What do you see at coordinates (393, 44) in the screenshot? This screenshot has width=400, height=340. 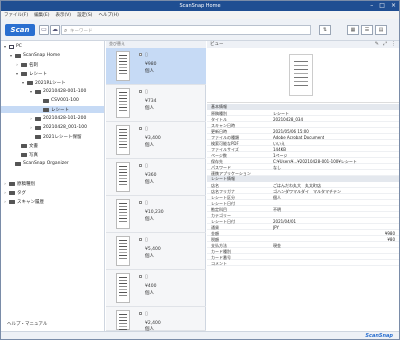 I see `more-icon: ⋮` at bounding box center [393, 44].